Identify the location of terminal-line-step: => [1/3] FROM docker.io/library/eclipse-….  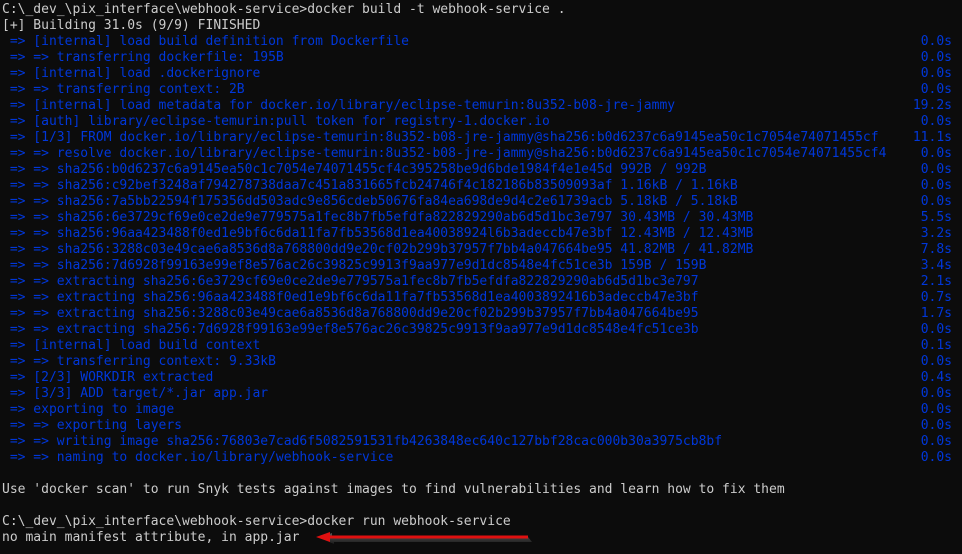
(476, 138).